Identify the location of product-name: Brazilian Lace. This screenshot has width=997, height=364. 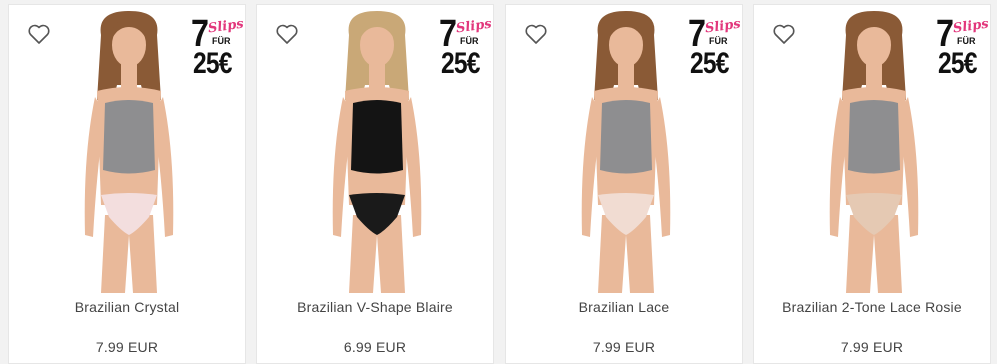
(624, 307).